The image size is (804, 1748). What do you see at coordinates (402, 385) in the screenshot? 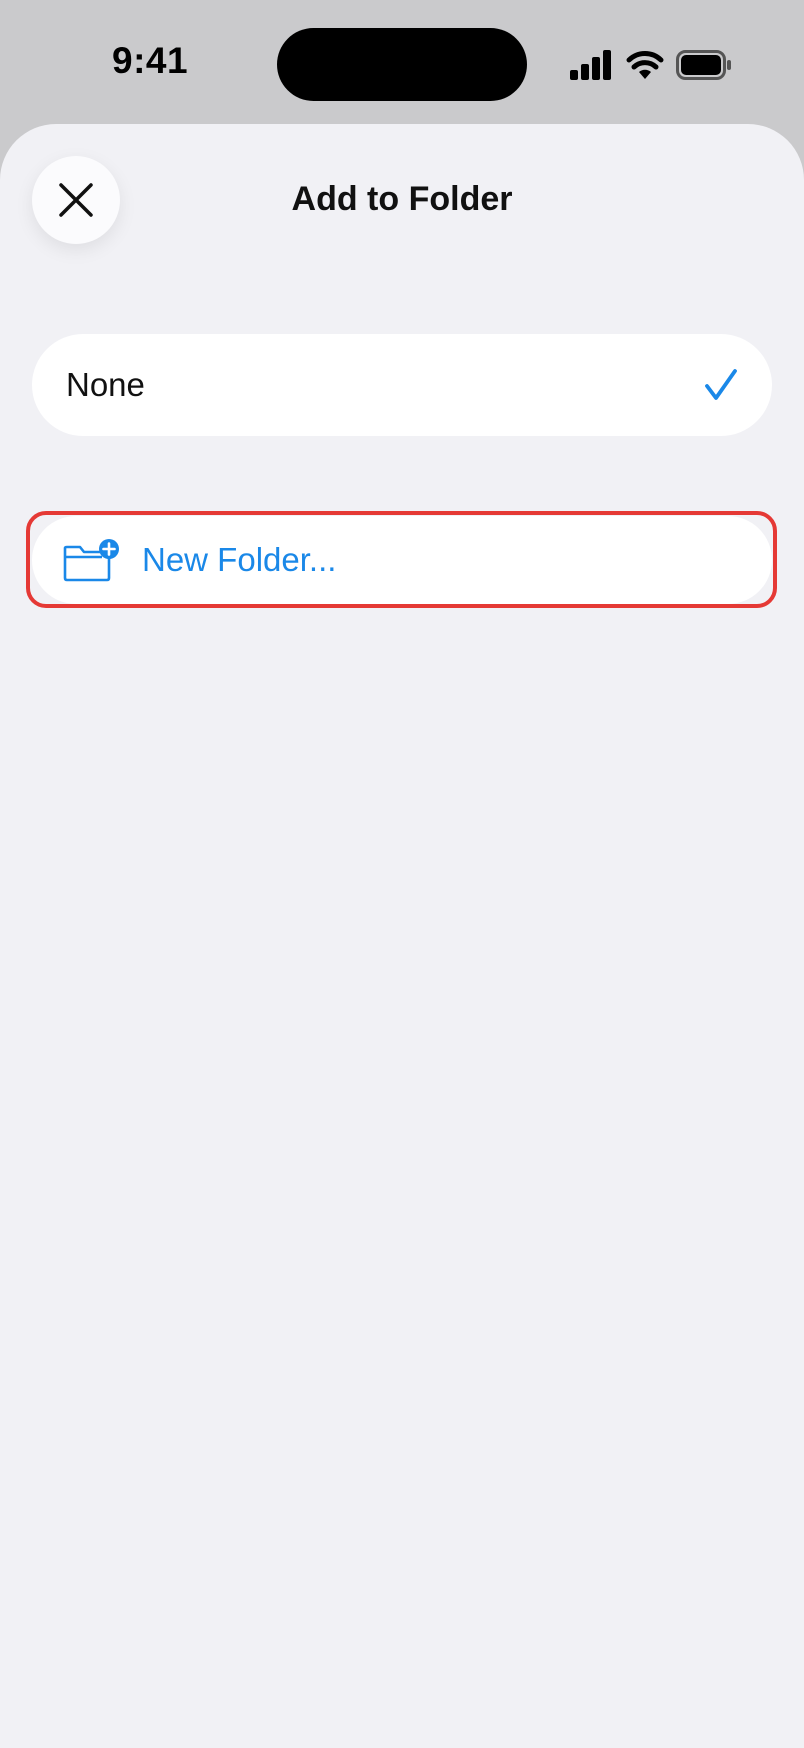
I see `option-none: None` at bounding box center [402, 385].